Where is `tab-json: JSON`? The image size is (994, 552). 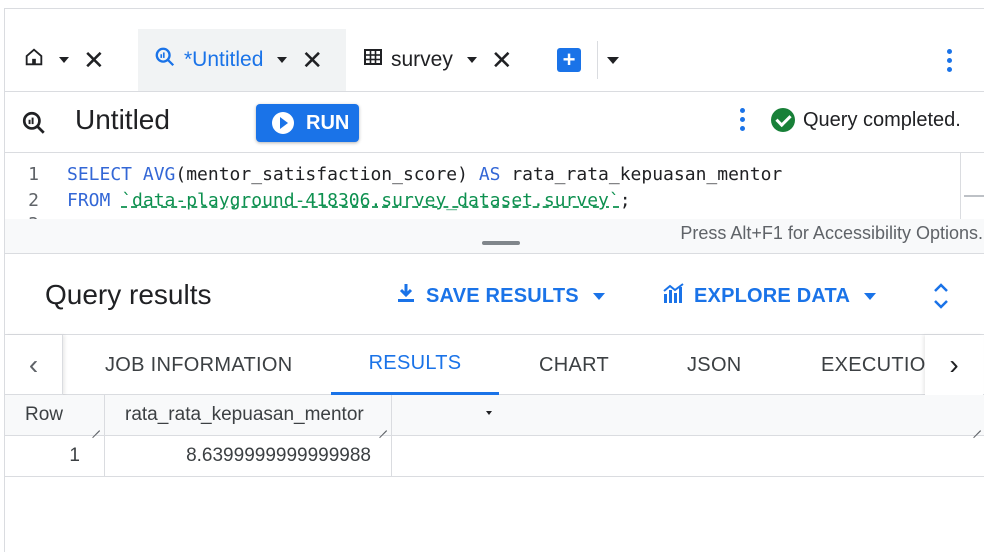 tab-json: JSON is located at coordinates (714, 365).